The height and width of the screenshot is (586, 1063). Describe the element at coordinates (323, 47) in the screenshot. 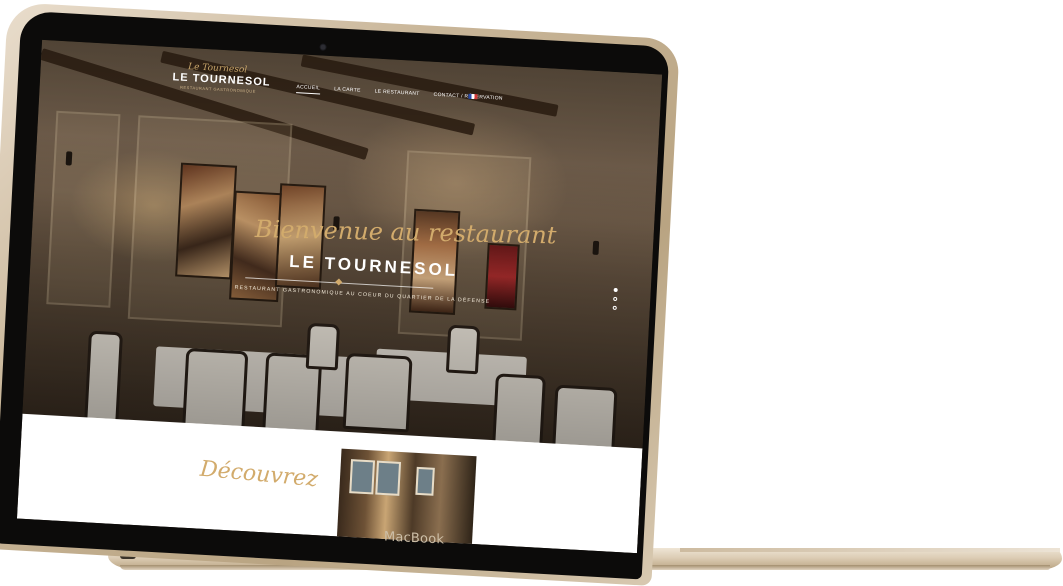

I see `camera-icon` at that location.